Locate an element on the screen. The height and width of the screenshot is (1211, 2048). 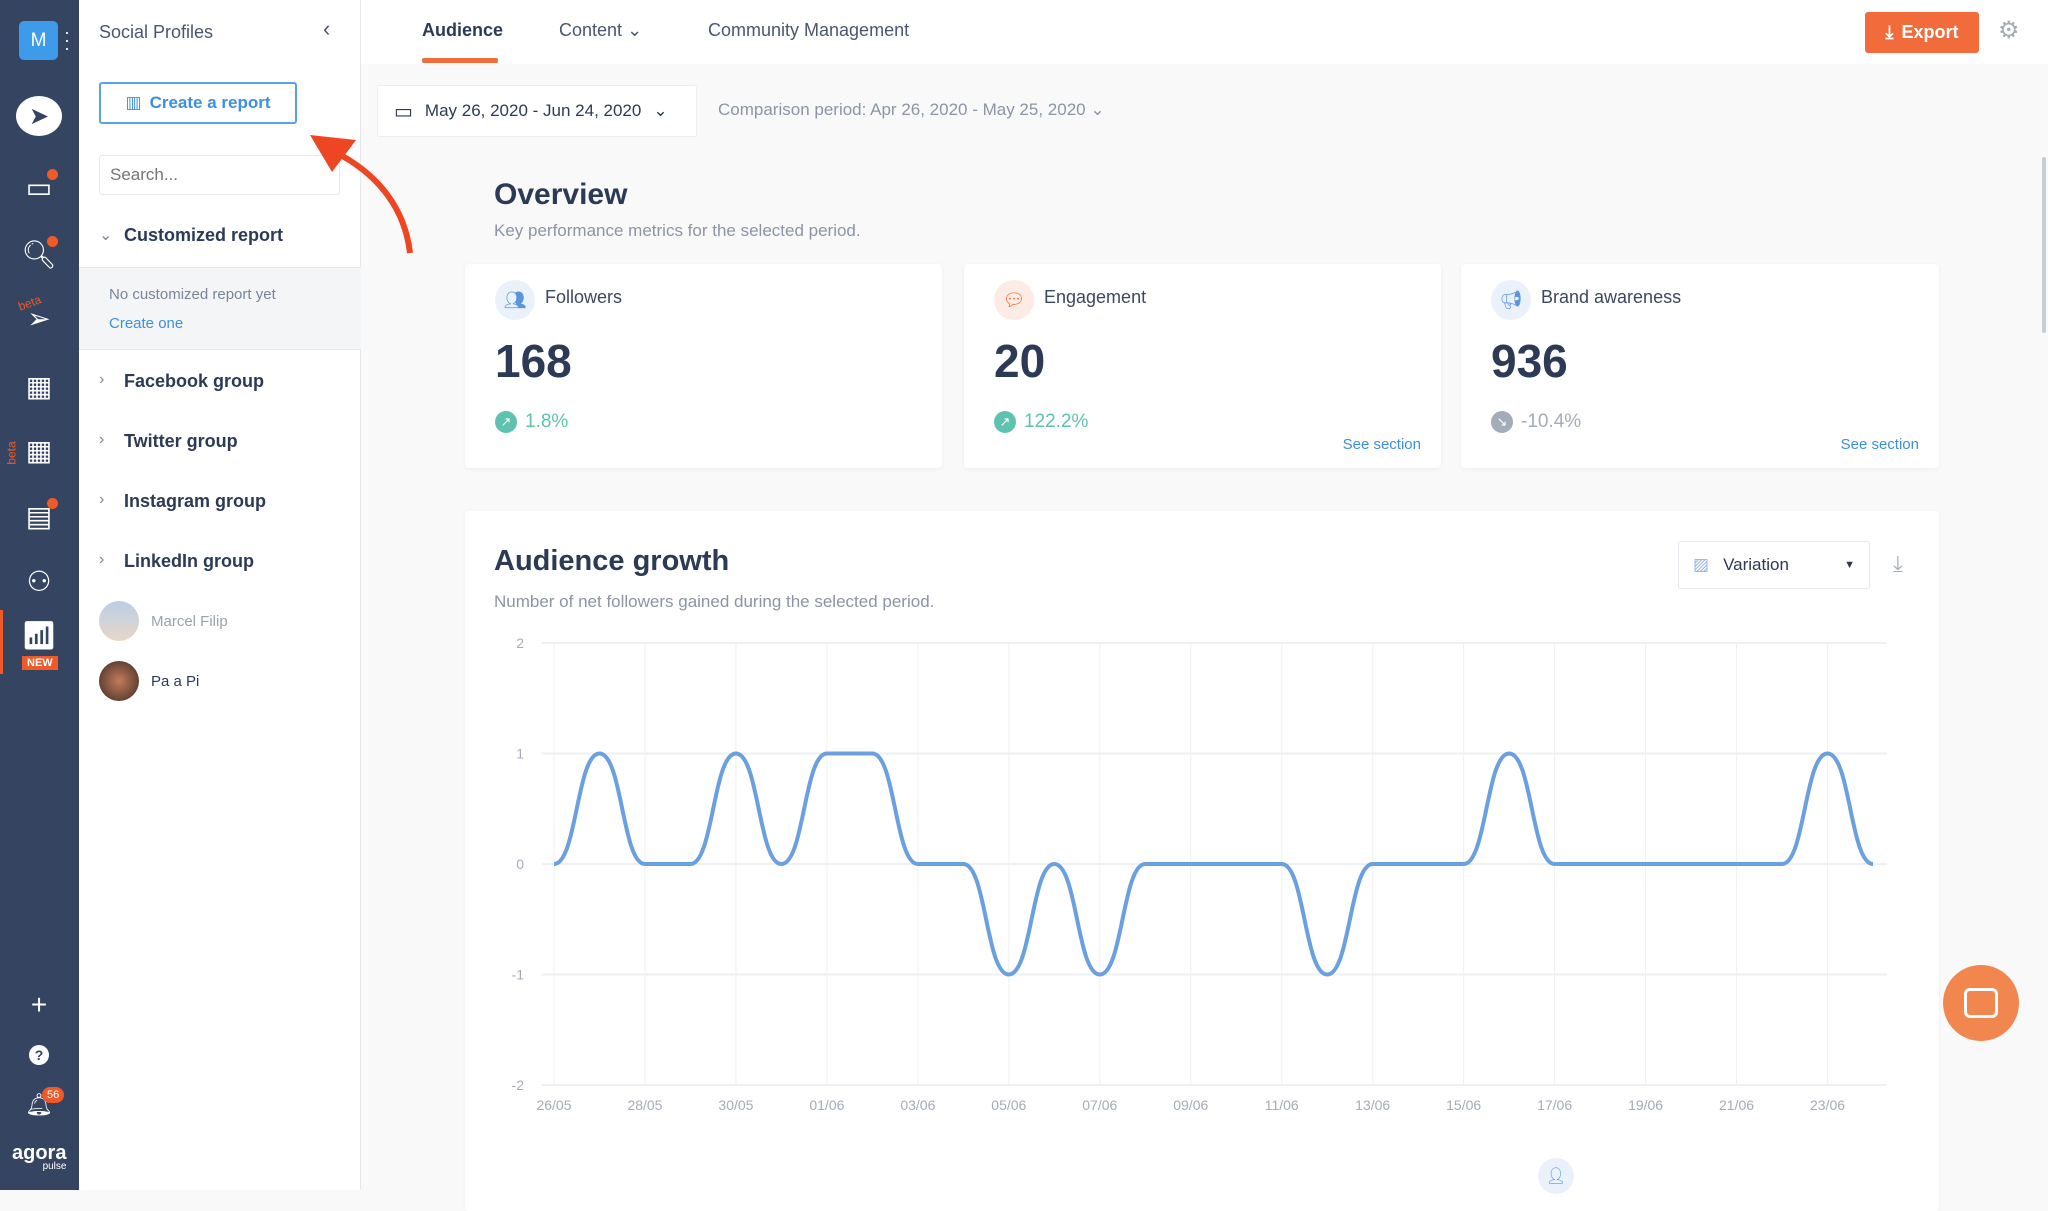
x-tick-label: 11/06 is located at coordinates (1282, 1105).